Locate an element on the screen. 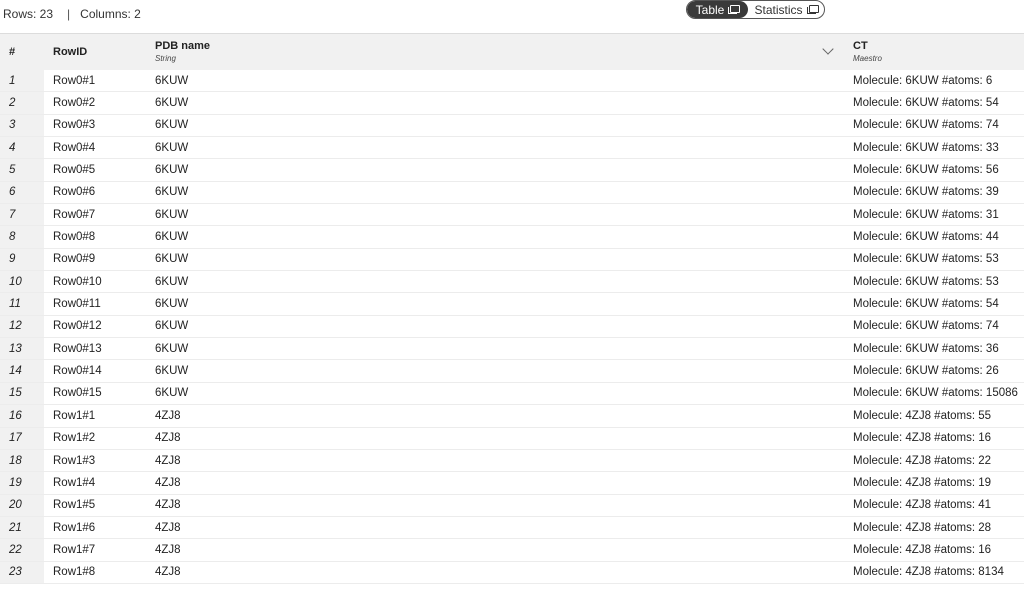 This screenshot has width=1024, height=592. ct-cell: Molecule: 4ZJ8 #atoms: 8134 is located at coordinates (928, 572).